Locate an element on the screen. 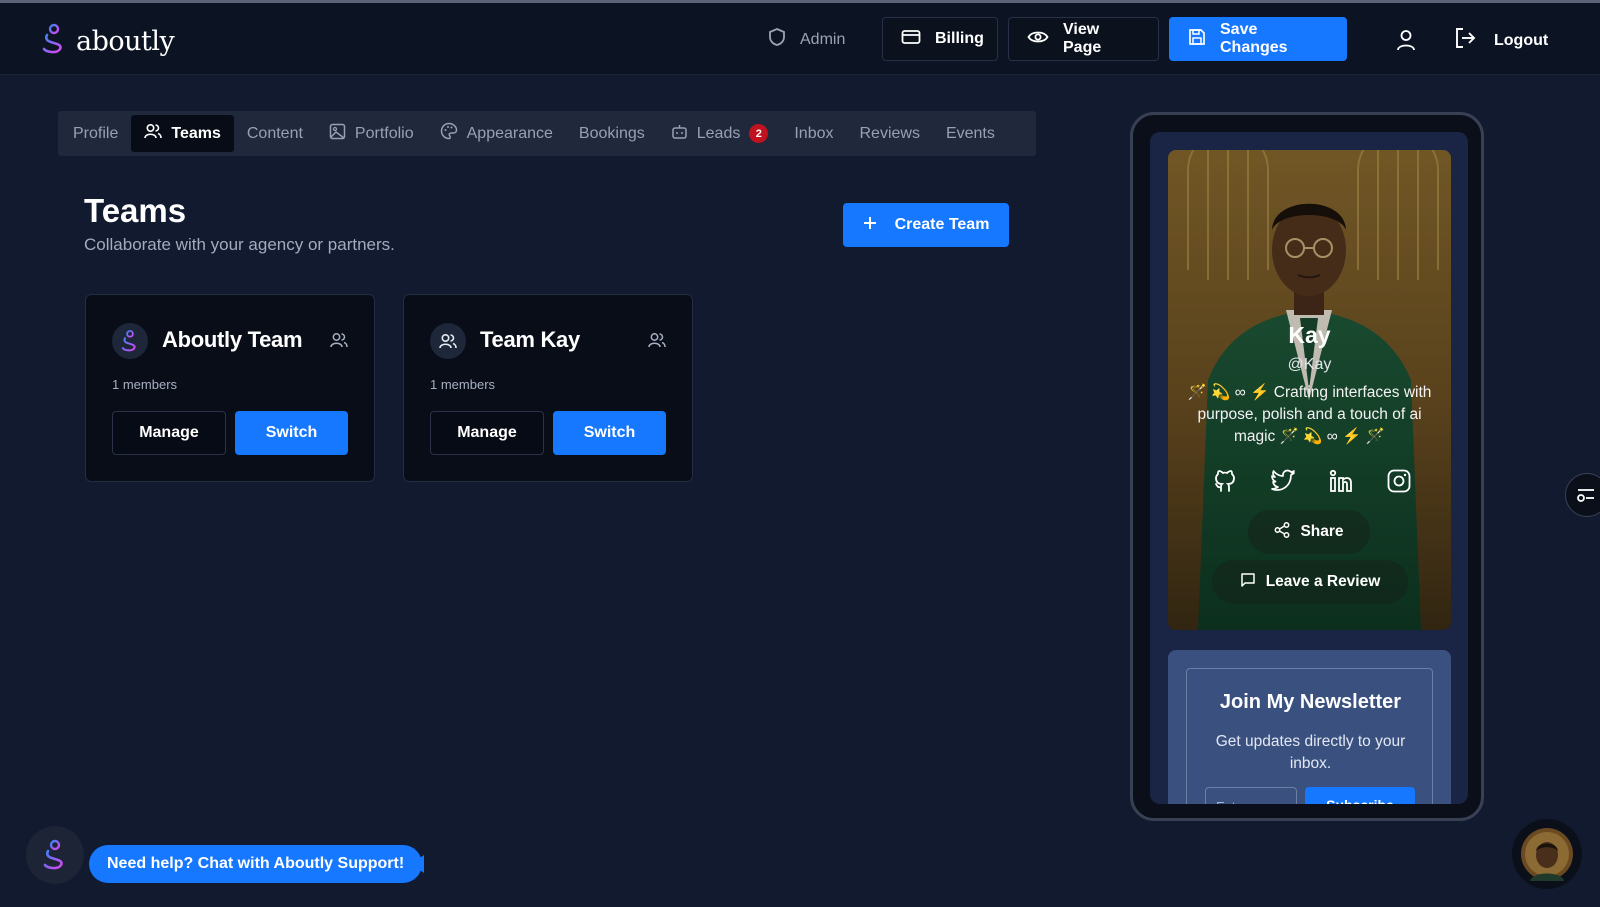 Image resolution: width=1600 pixels, height=907 pixels. newsletter-email-input: Enter is located at coordinates (1251, 795).